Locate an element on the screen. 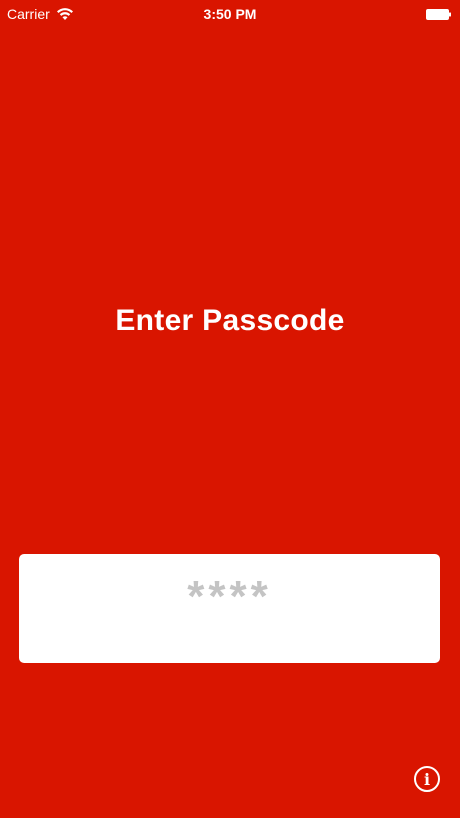 The image size is (460, 818). passcode-field: **** is located at coordinates (229, 608).